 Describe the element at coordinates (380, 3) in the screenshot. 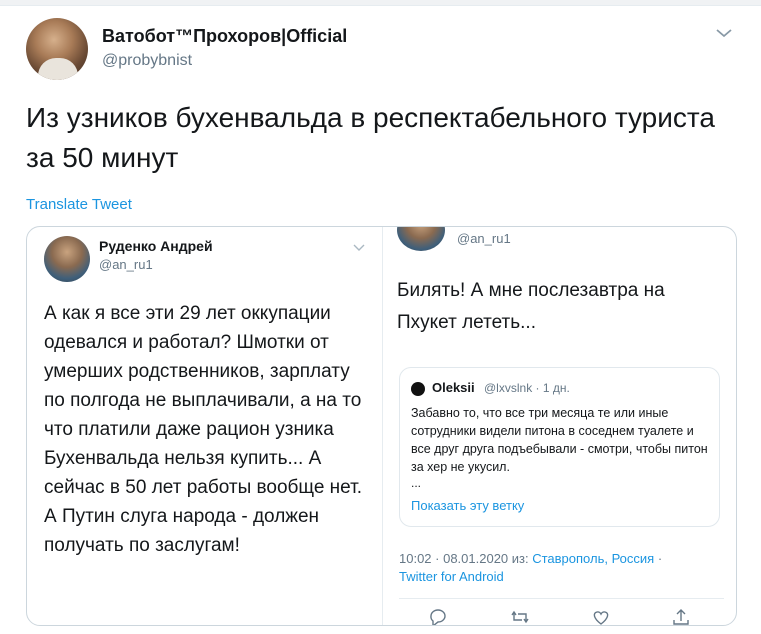

I see `top-border` at that location.